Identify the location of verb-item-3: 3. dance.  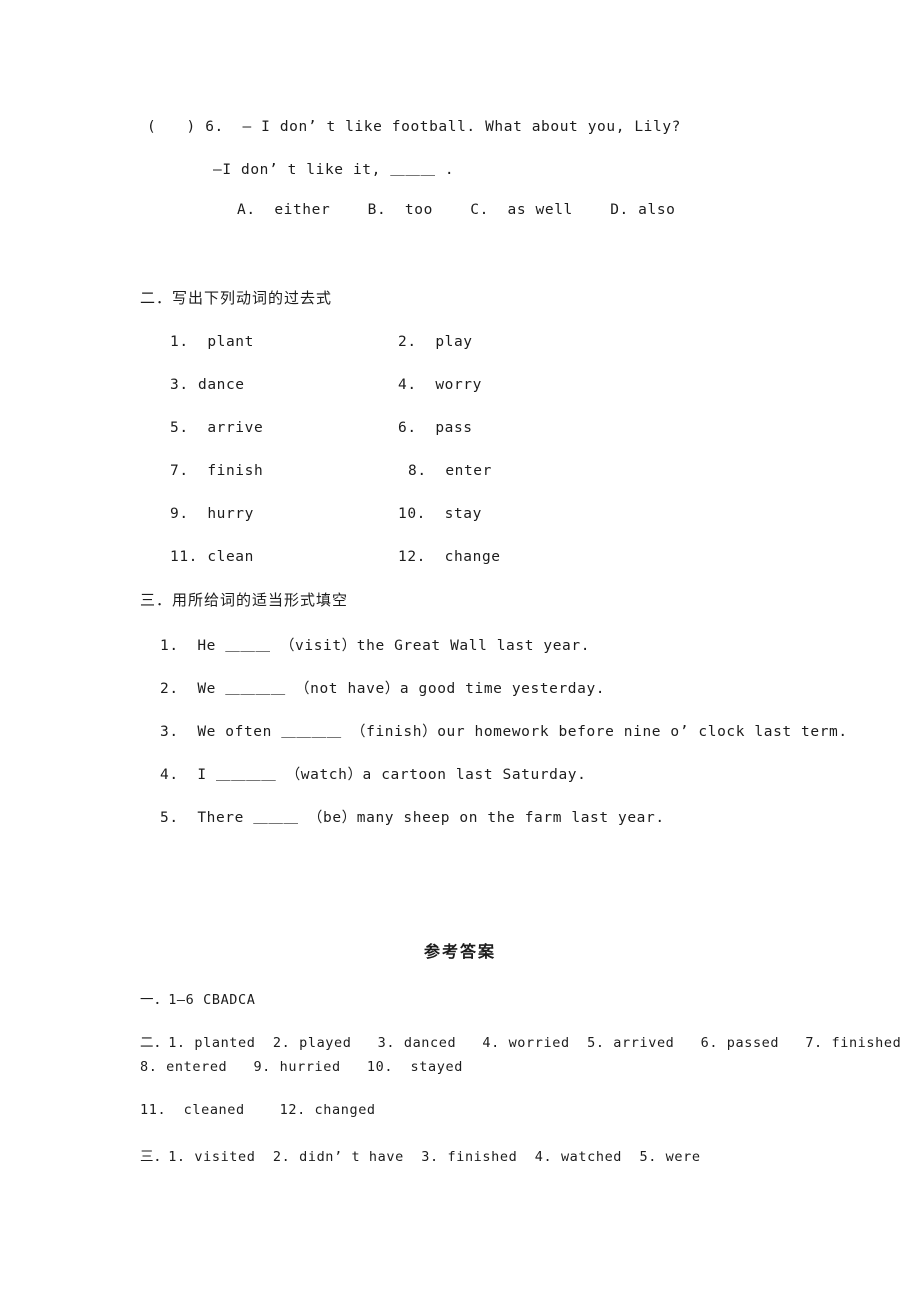
(212, 385).